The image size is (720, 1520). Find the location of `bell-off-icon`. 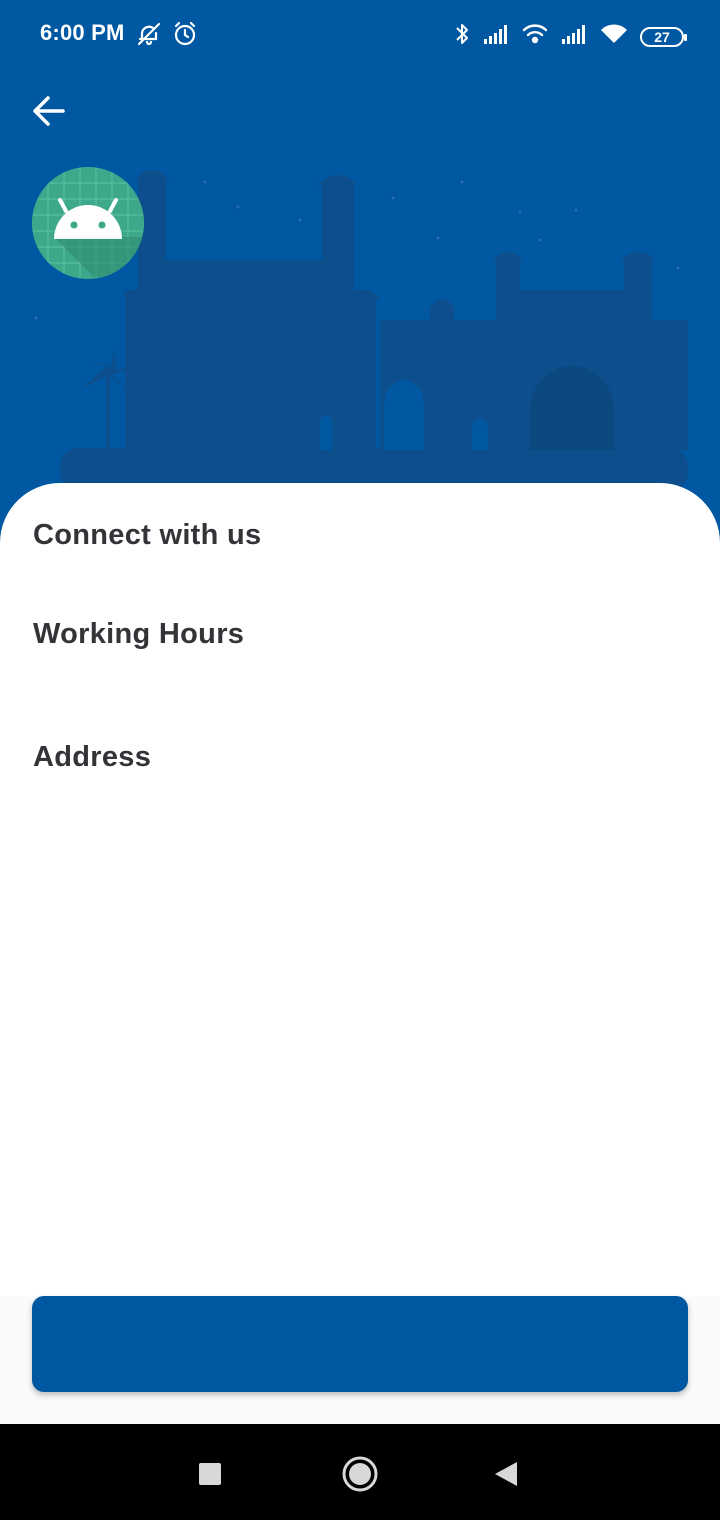

bell-off-icon is located at coordinates (149, 36).